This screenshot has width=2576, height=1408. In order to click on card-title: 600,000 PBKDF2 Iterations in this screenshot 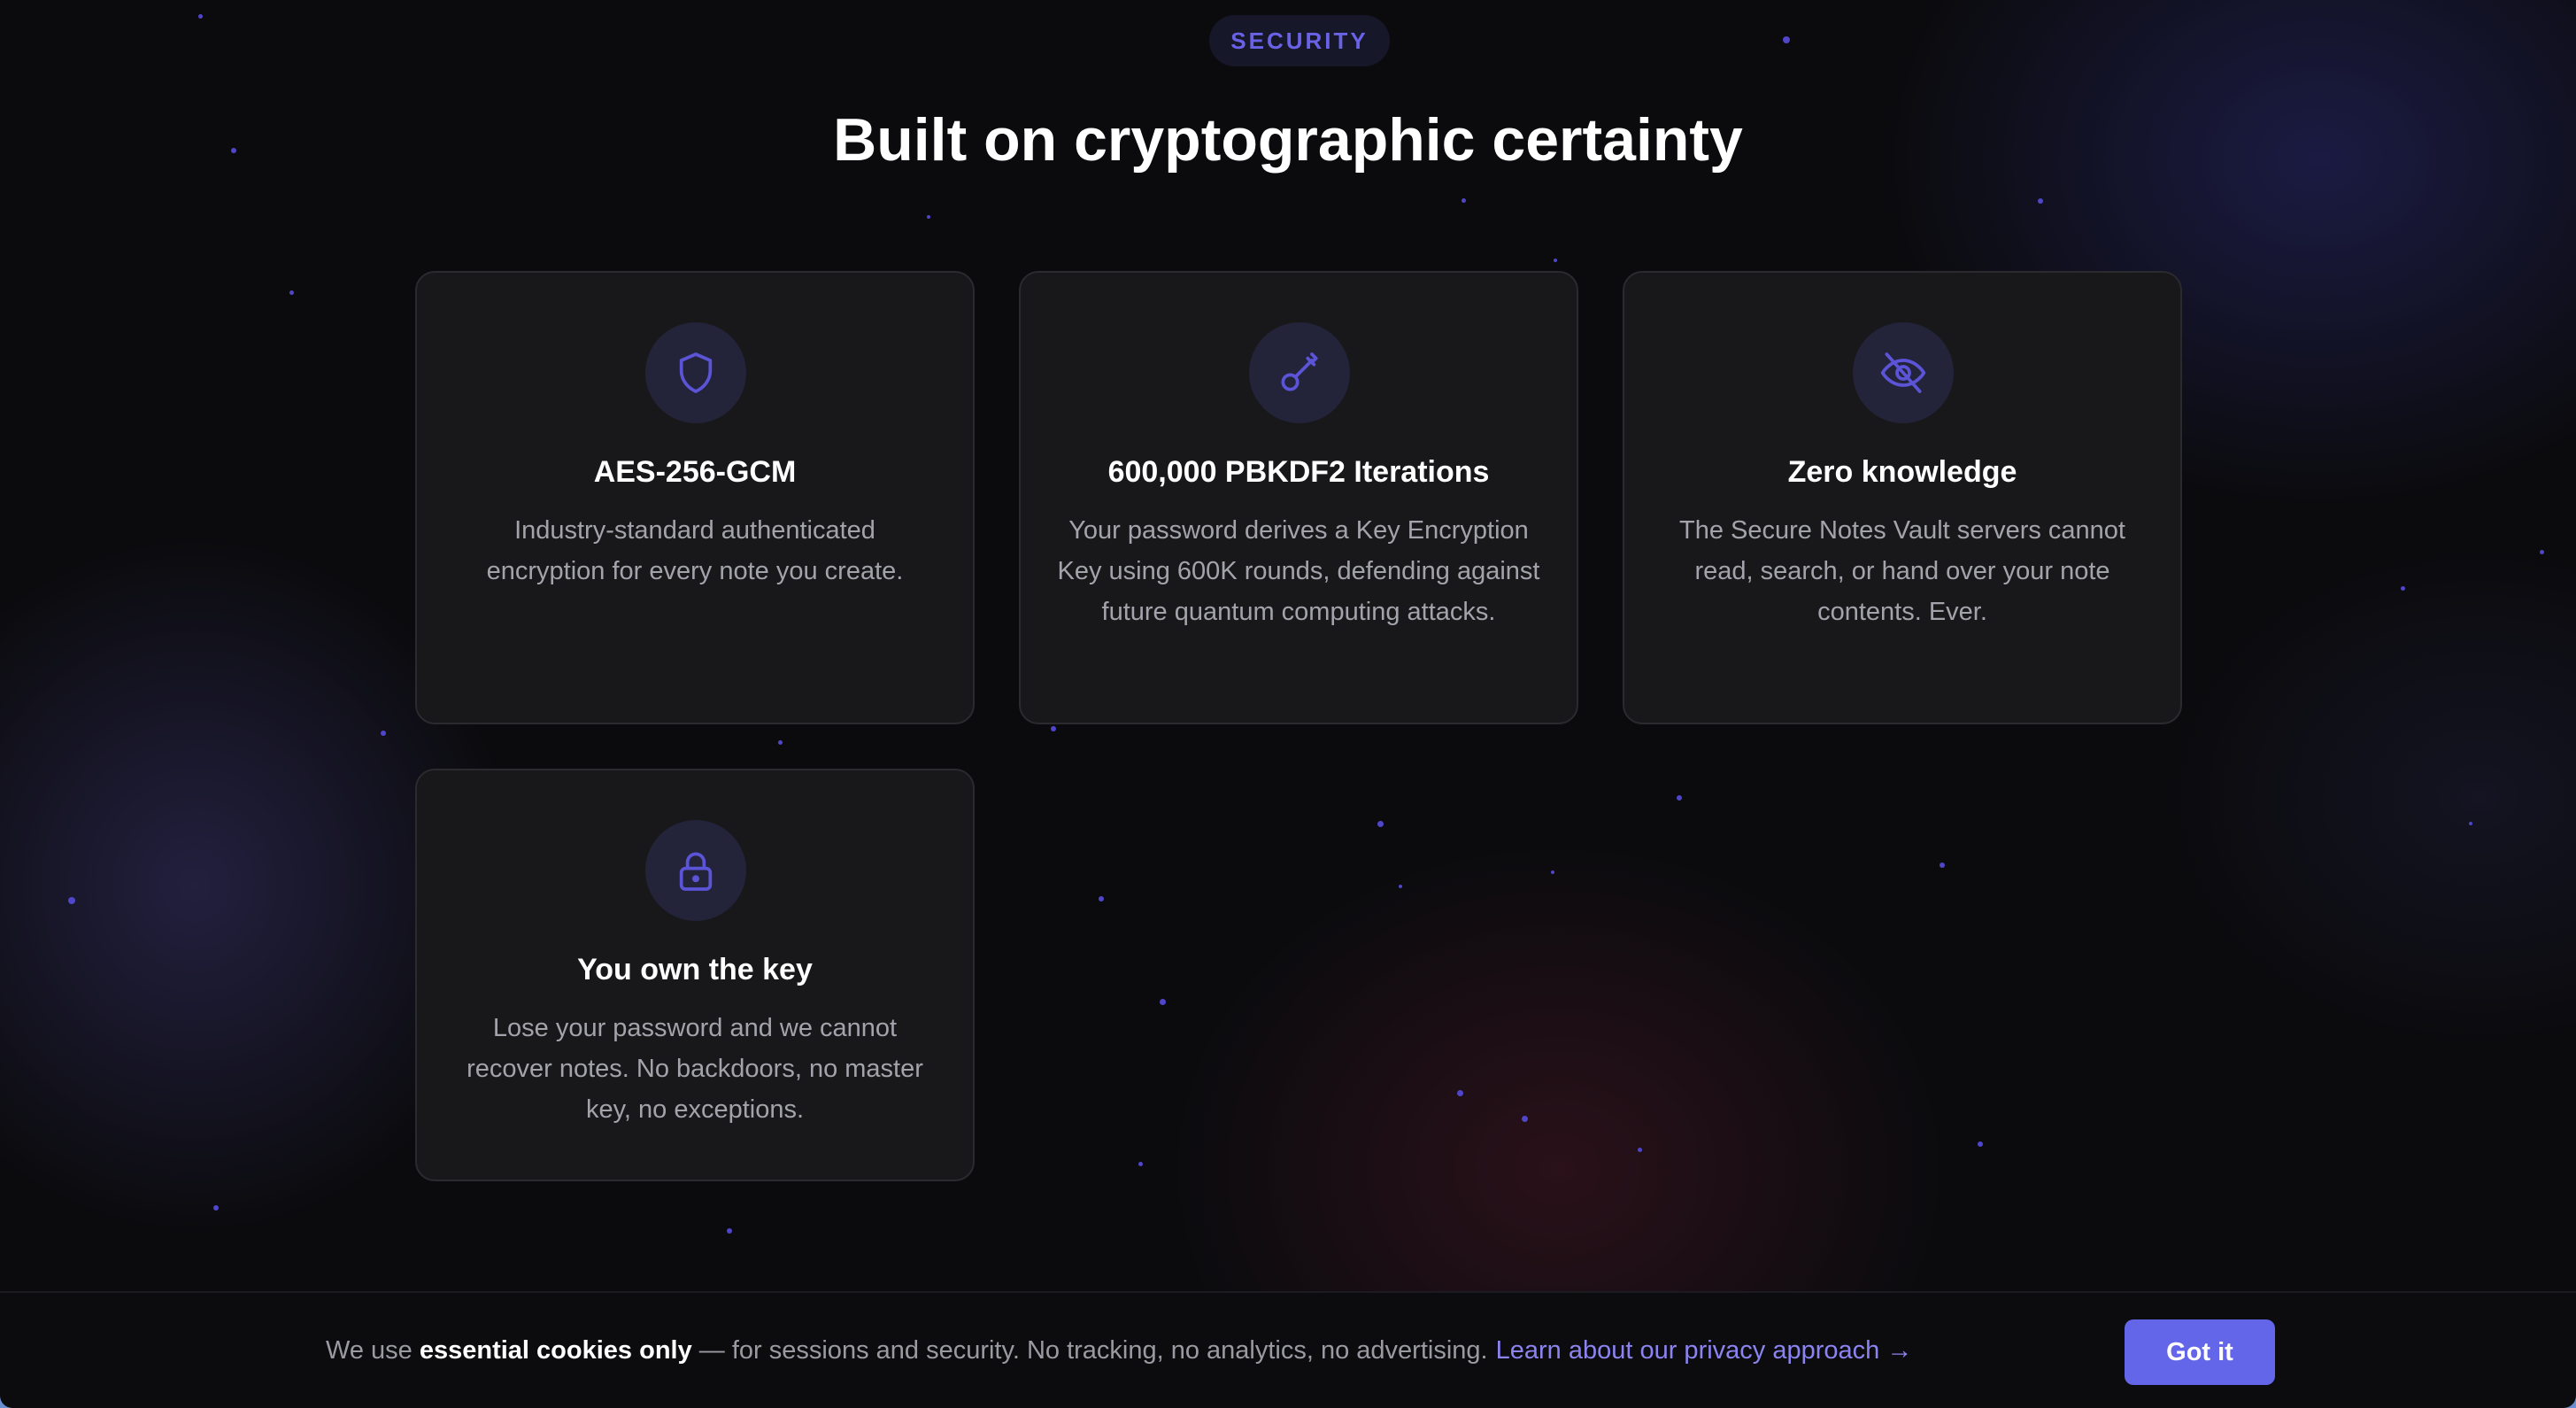, I will do `click(1298, 472)`.